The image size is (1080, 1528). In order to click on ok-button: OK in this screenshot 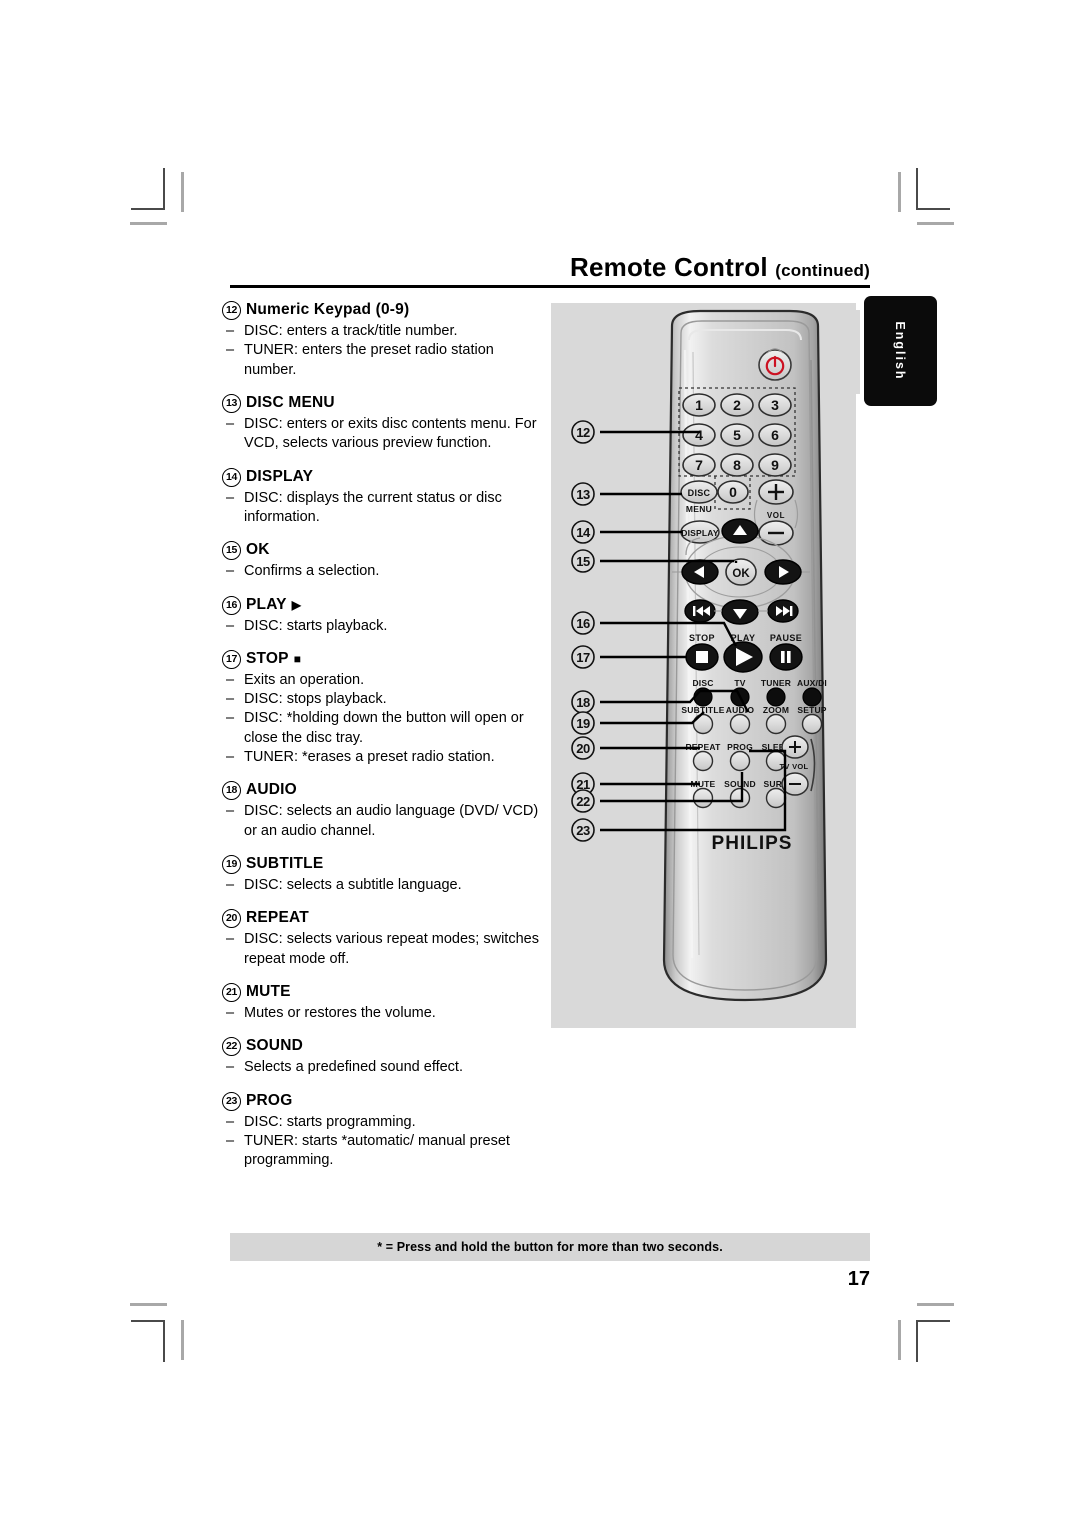, I will do `click(741, 572)`.